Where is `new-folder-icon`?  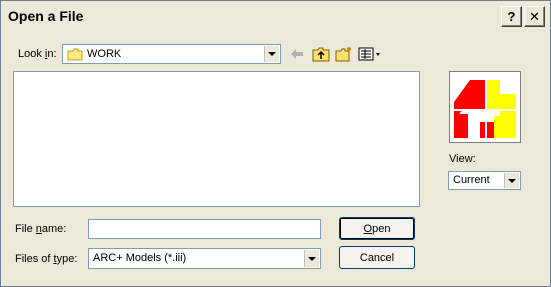
new-folder-icon is located at coordinates (343, 54).